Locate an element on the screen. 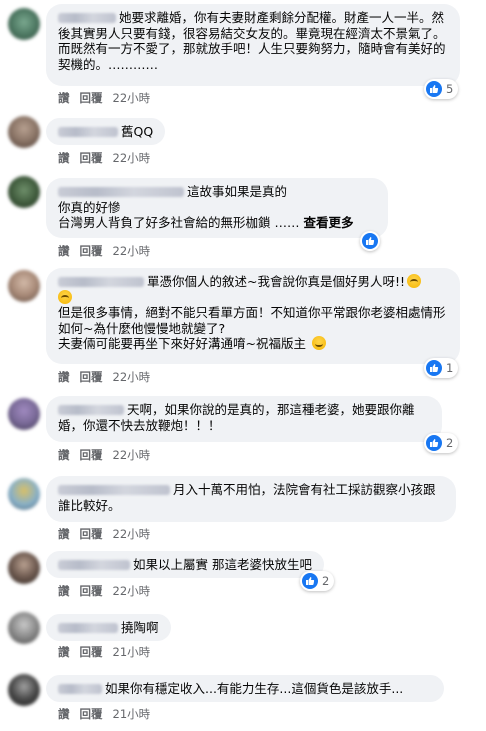  comment-bubble: 舊QQ is located at coordinates (106, 131).